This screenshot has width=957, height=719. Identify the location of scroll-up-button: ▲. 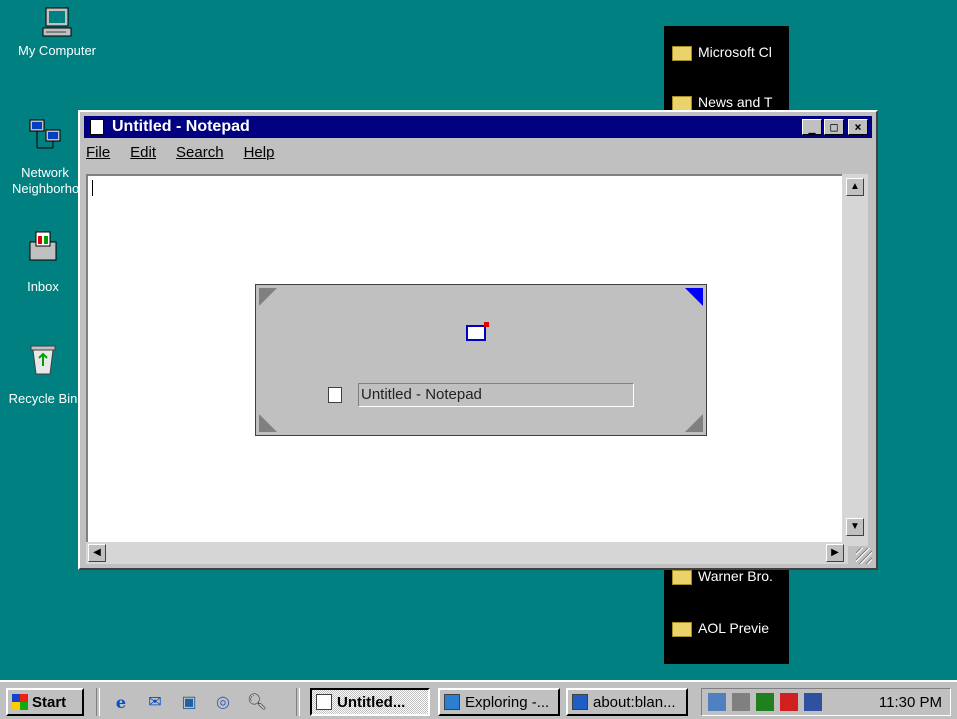
(855, 187).